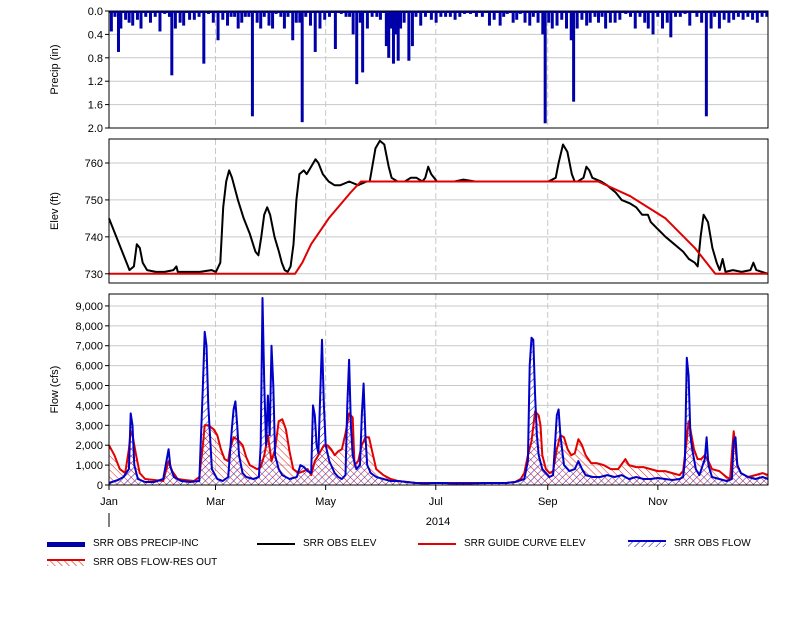 This screenshot has height=627, width=800. Describe the element at coordinates (89, 327) in the screenshot. I see `flow-ytick-label: 8,000` at that location.